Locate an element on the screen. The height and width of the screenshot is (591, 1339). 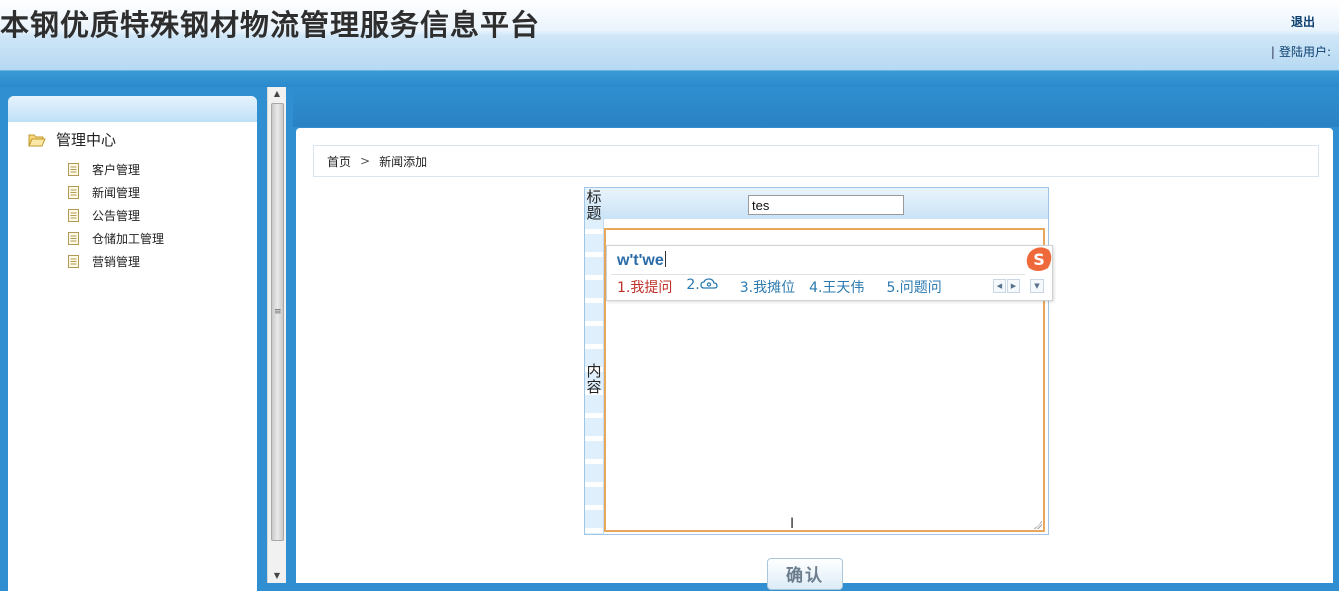
sogou-logo-icon: S is located at coordinates (1039, 259).